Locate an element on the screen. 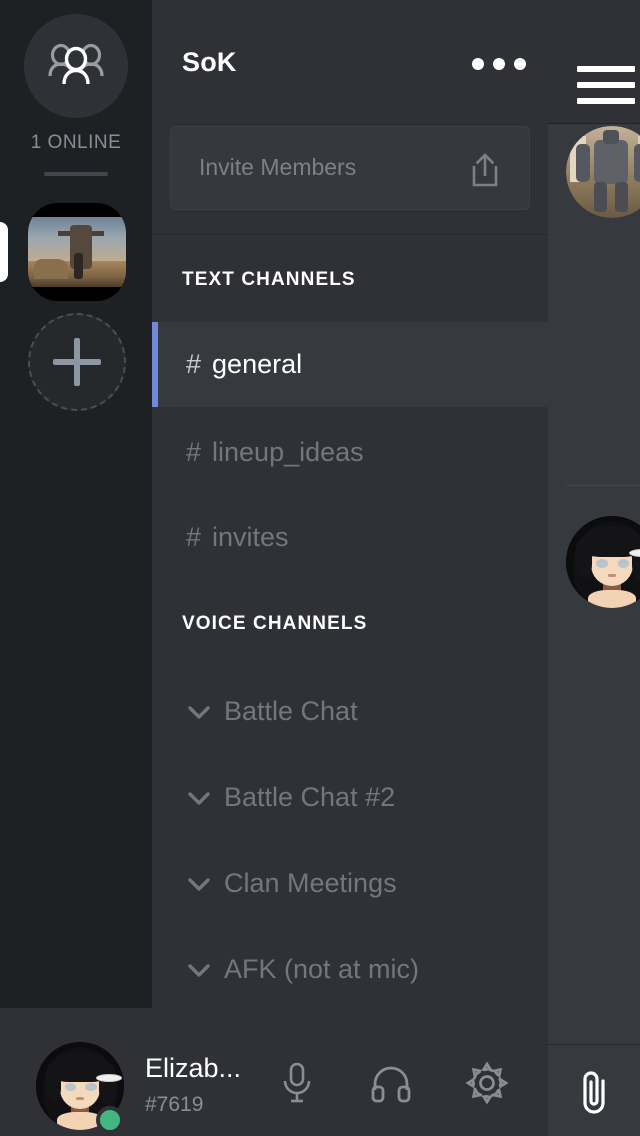 This screenshot has height=1136, width=640. active-server-indicator is located at coordinates (4, 252).